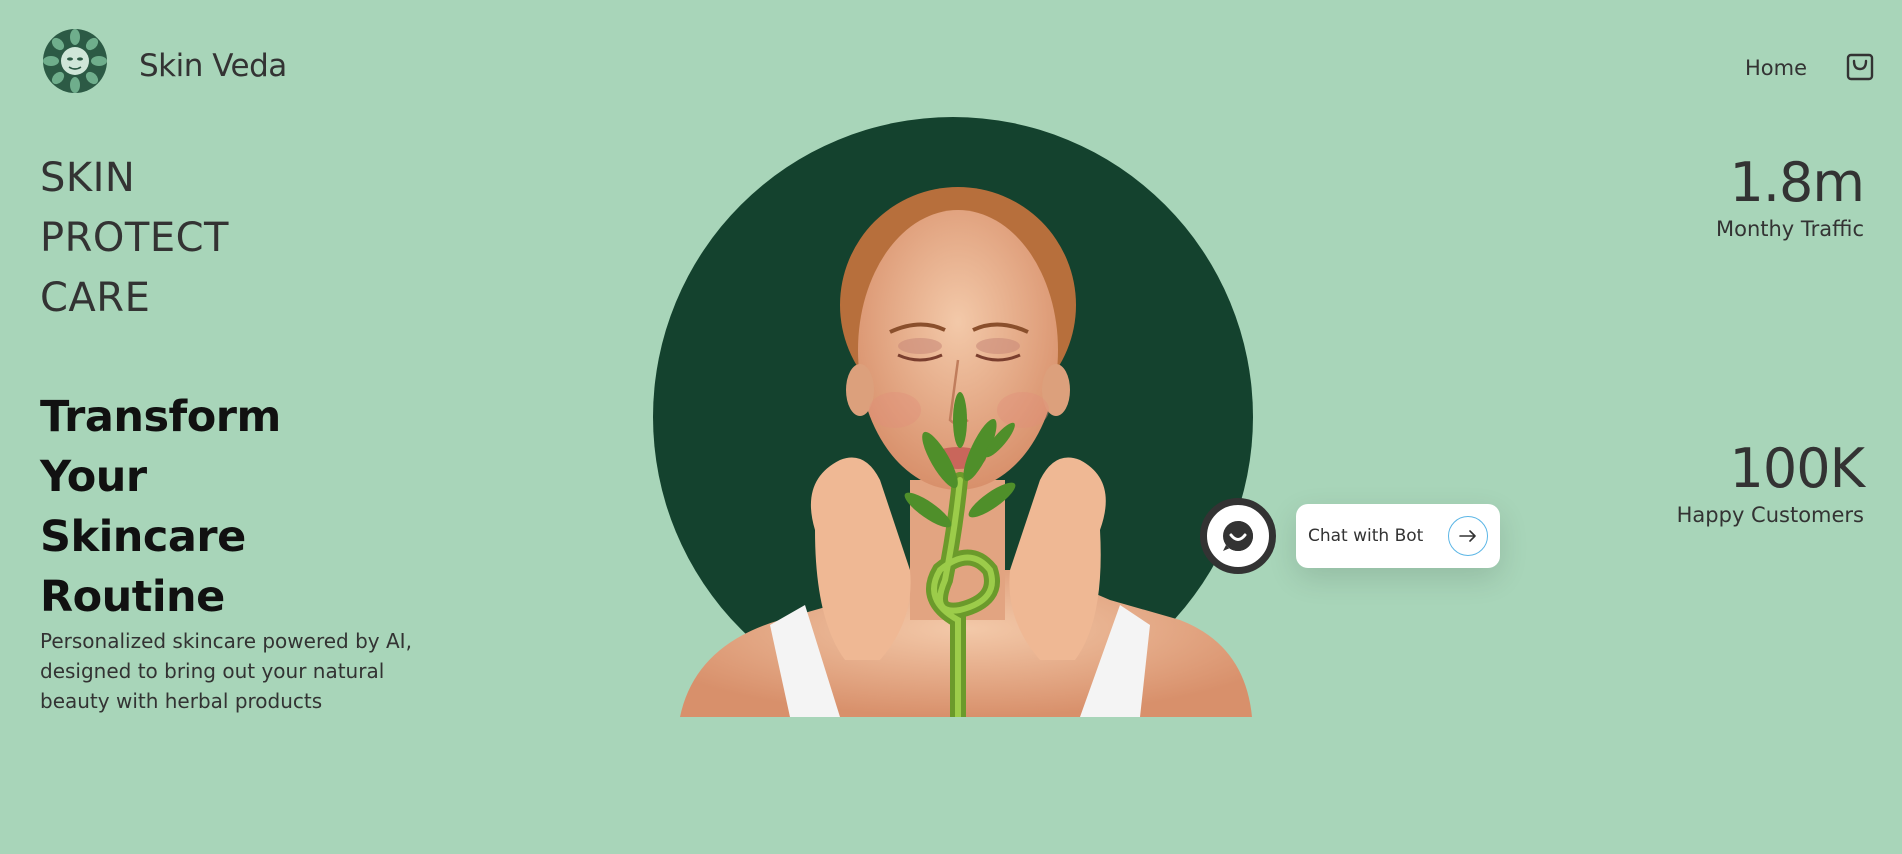  I want to click on stat-happy-customers: 100K Happy Customers, so click(1770, 483).